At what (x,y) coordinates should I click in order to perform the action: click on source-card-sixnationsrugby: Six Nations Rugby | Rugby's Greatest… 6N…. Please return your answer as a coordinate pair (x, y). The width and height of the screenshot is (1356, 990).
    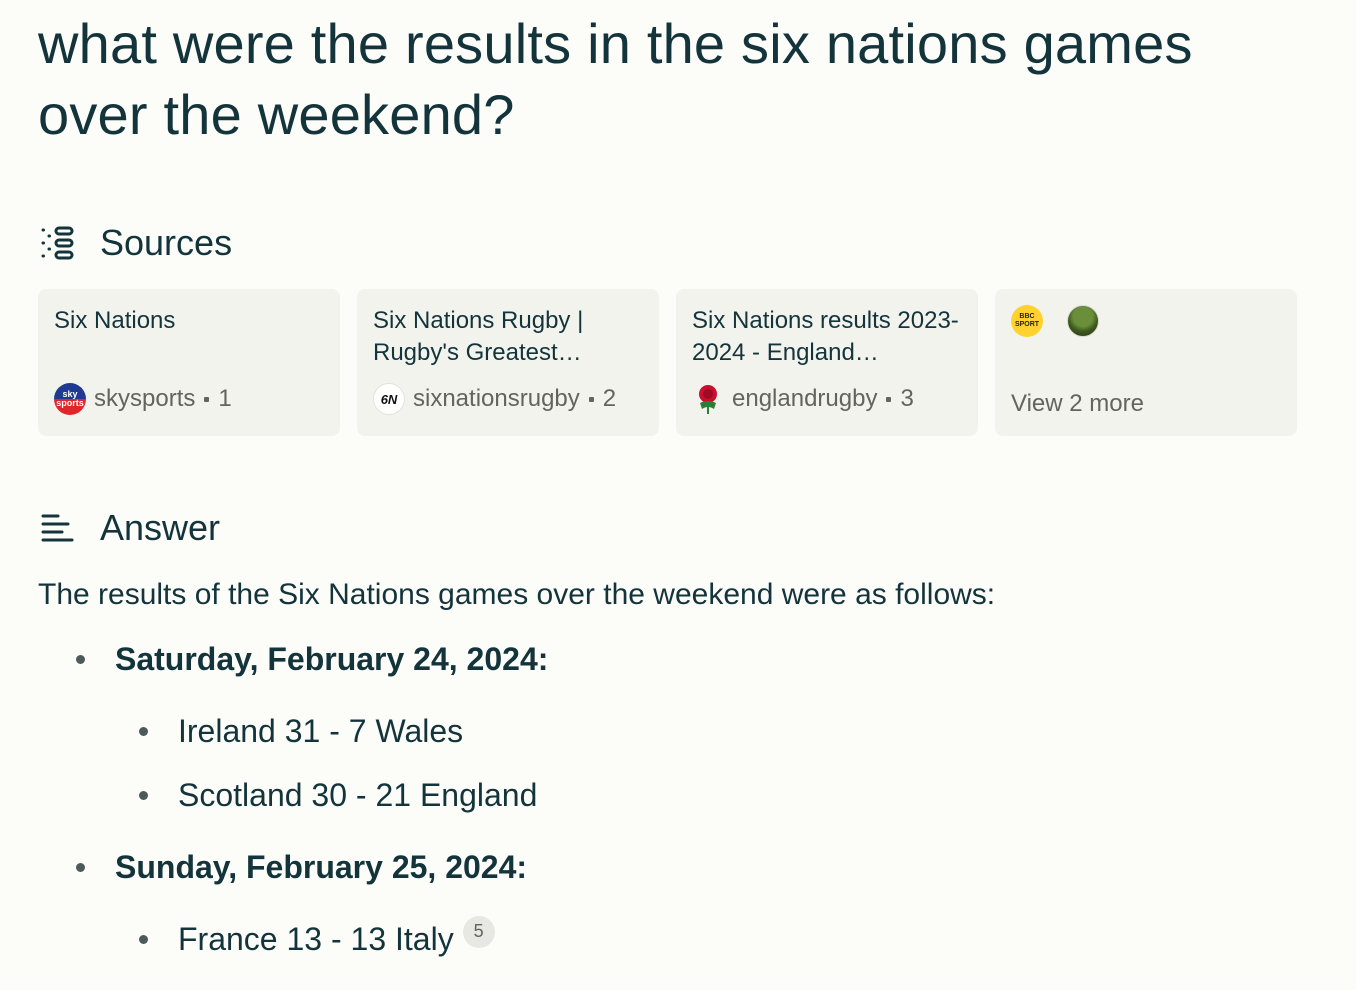
    Looking at the image, I should click on (508, 362).